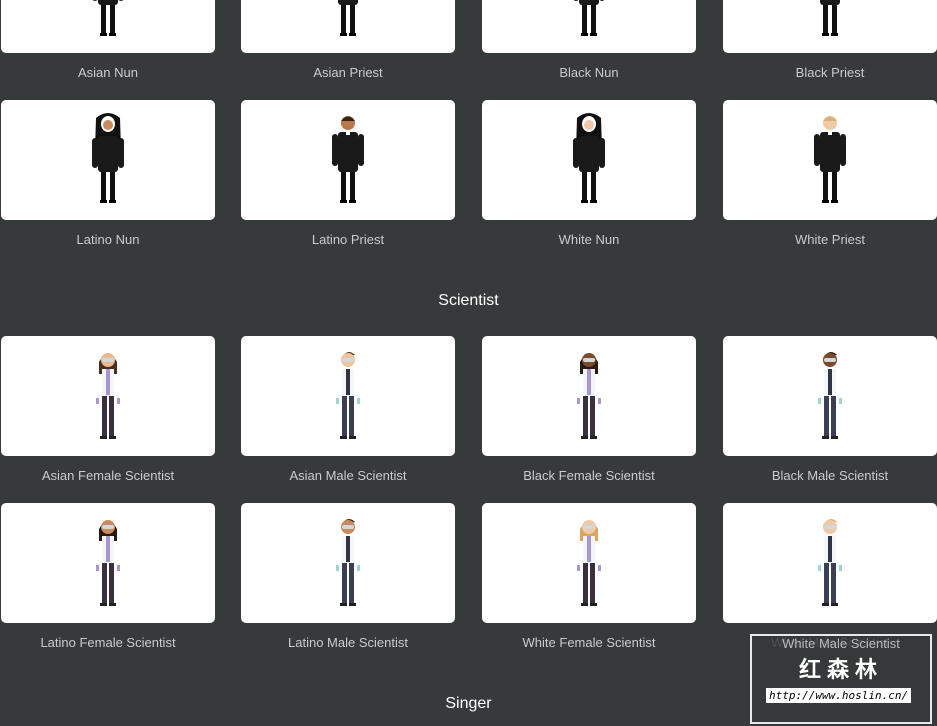 The height and width of the screenshot is (726, 937). What do you see at coordinates (468, 300) in the screenshot?
I see `section-heading-scientist: Scientist` at bounding box center [468, 300].